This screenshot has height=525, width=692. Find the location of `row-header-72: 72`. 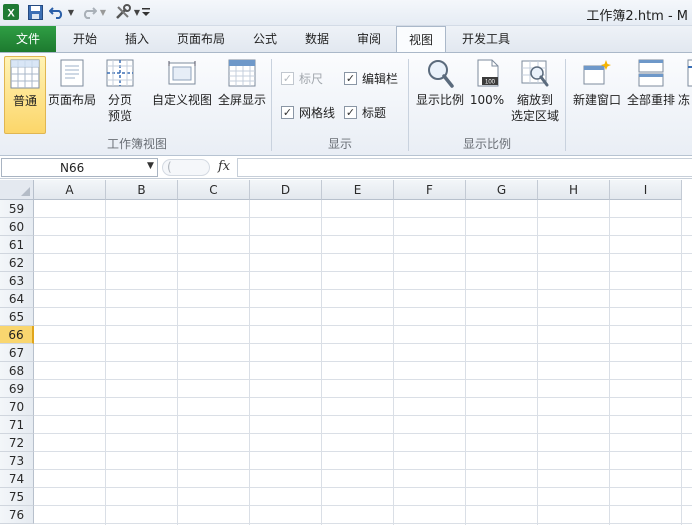

row-header-72: 72 is located at coordinates (17, 443).